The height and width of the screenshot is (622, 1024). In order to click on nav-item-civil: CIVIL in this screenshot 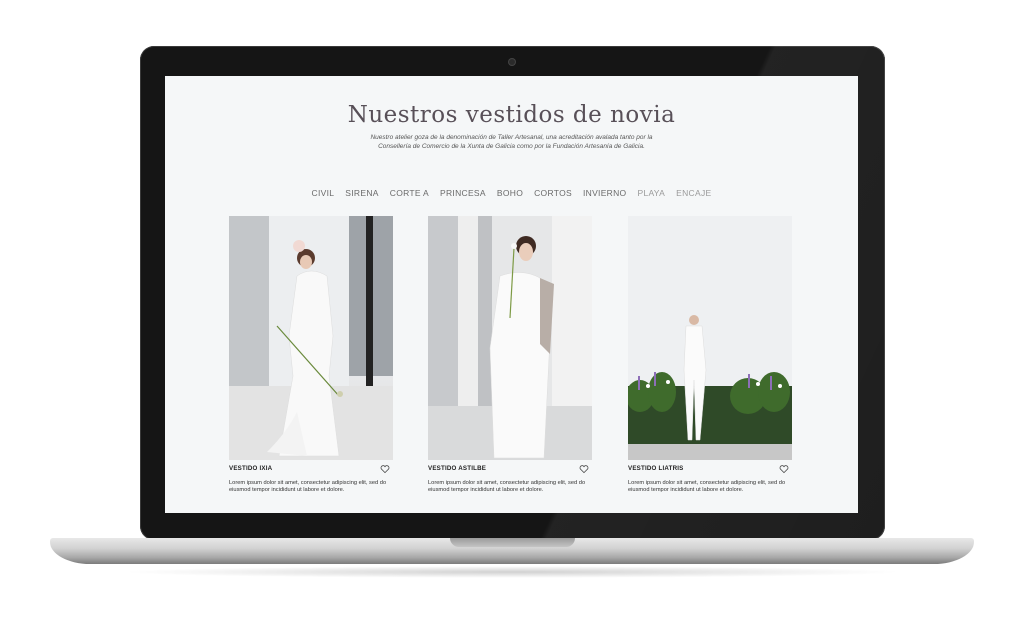, I will do `click(323, 193)`.